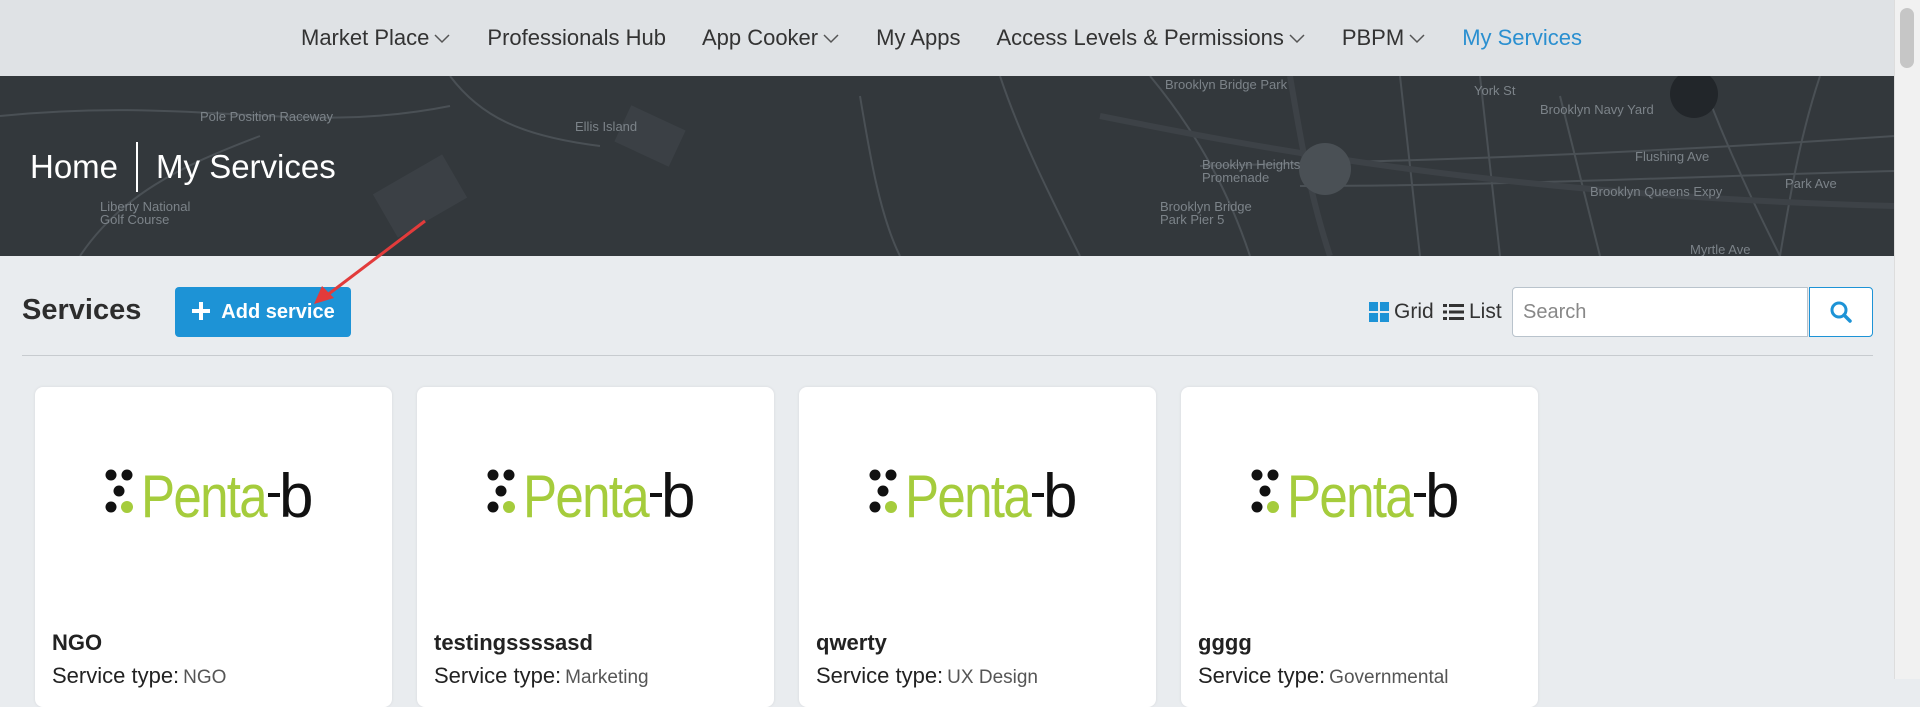 Image resolution: width=1920 pixels, height=707 pixels. I want to click on service-type-value: NGO, so click(205, 677).